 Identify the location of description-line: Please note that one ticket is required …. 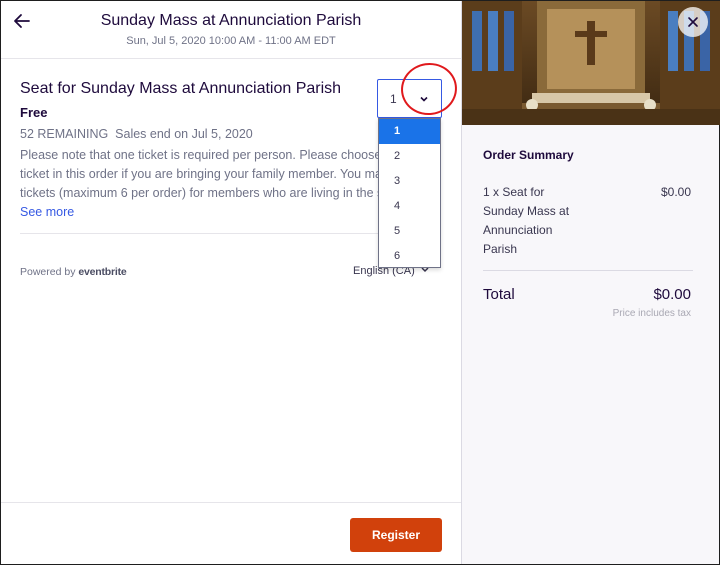
(206, 155).